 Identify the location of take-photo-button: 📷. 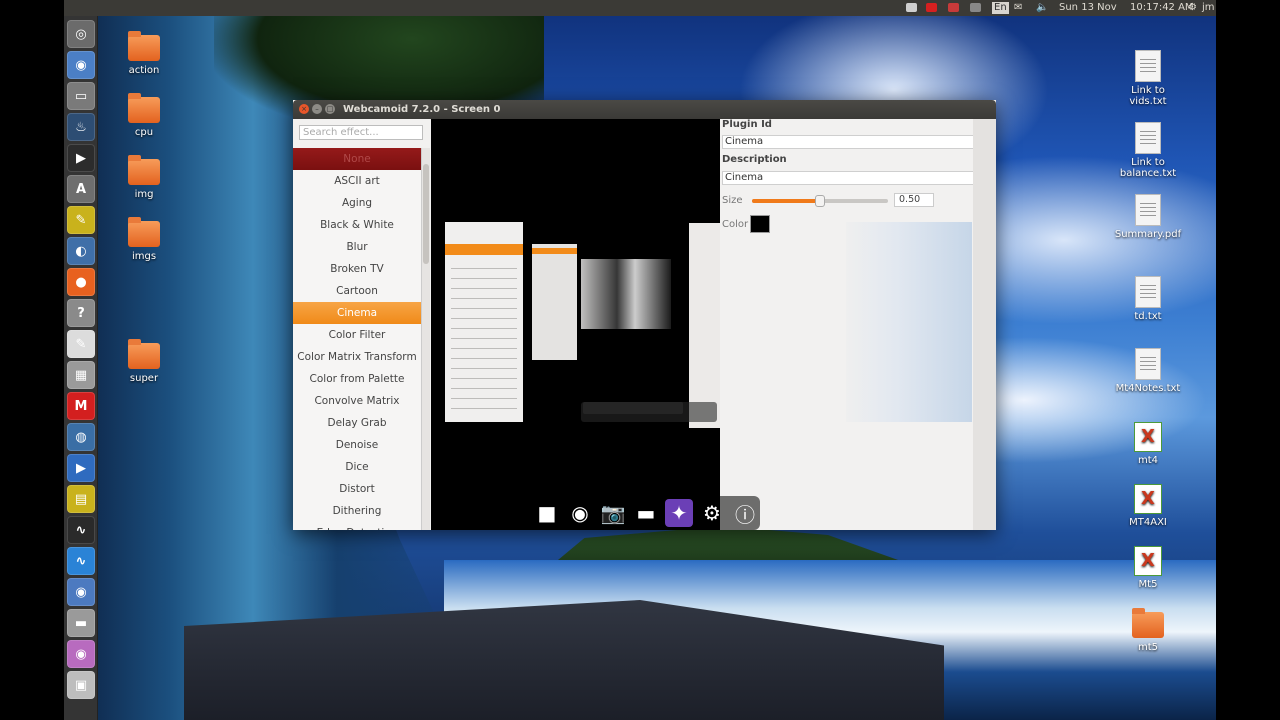
(613, 513).